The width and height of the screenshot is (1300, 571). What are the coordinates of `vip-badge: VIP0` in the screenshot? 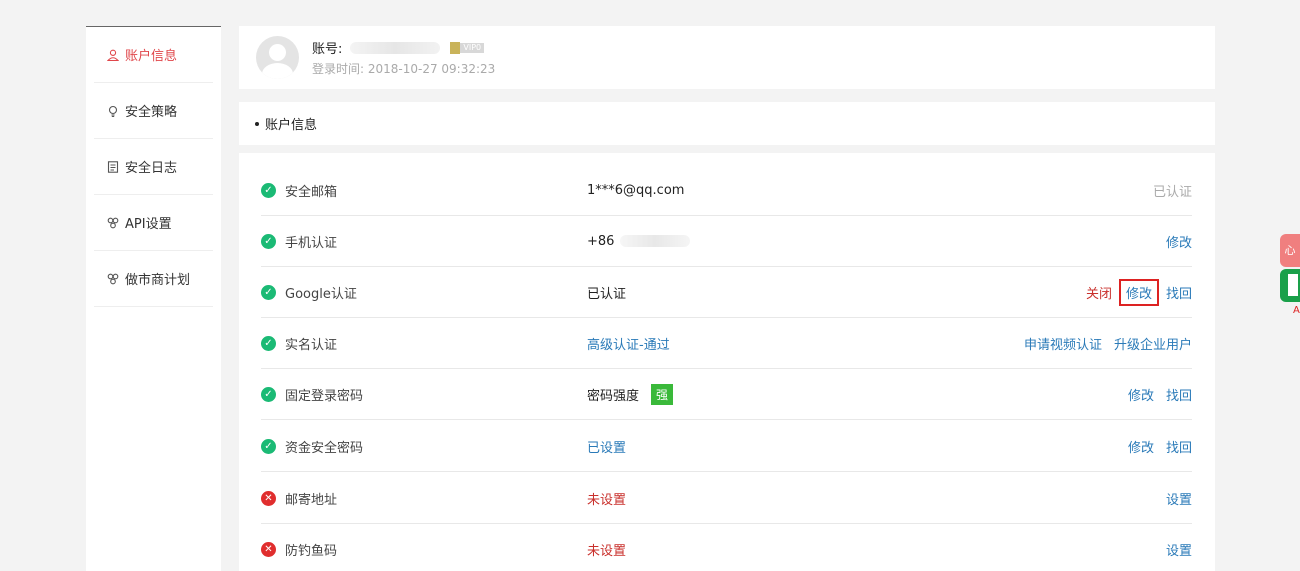 It's located at (467, 47).